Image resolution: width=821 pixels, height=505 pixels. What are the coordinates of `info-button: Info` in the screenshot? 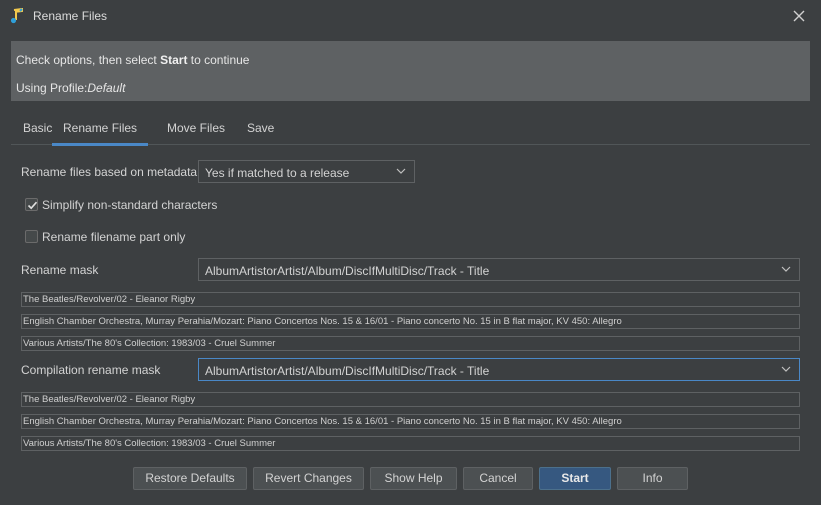 It's located at (652, 478).